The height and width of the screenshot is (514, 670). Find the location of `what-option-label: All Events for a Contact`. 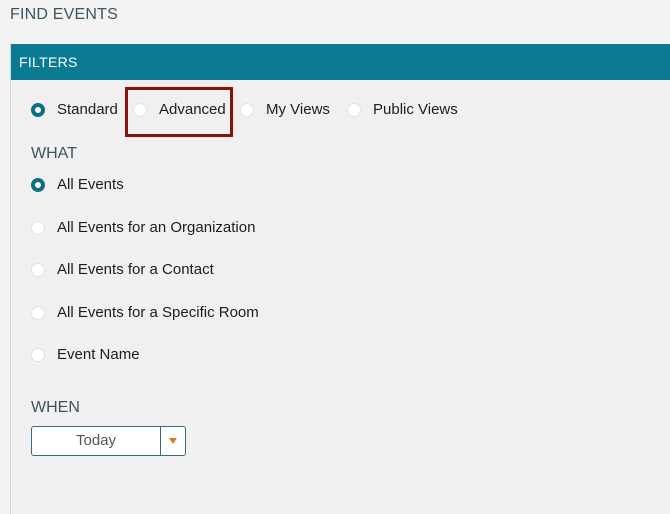

what-option-label: All Events for a Contact is located at coordinates (135, 269).